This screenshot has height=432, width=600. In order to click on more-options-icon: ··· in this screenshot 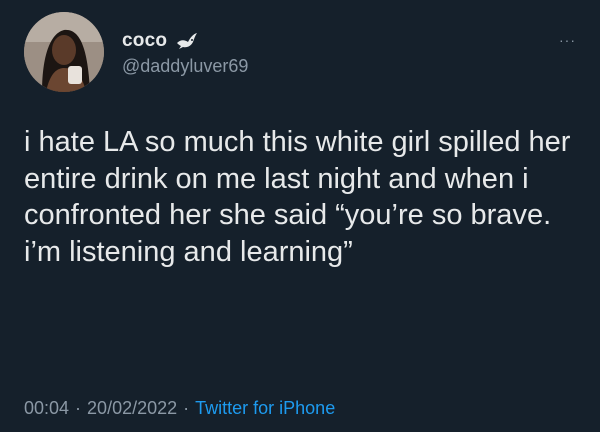, I will do `click(567, 40)`.